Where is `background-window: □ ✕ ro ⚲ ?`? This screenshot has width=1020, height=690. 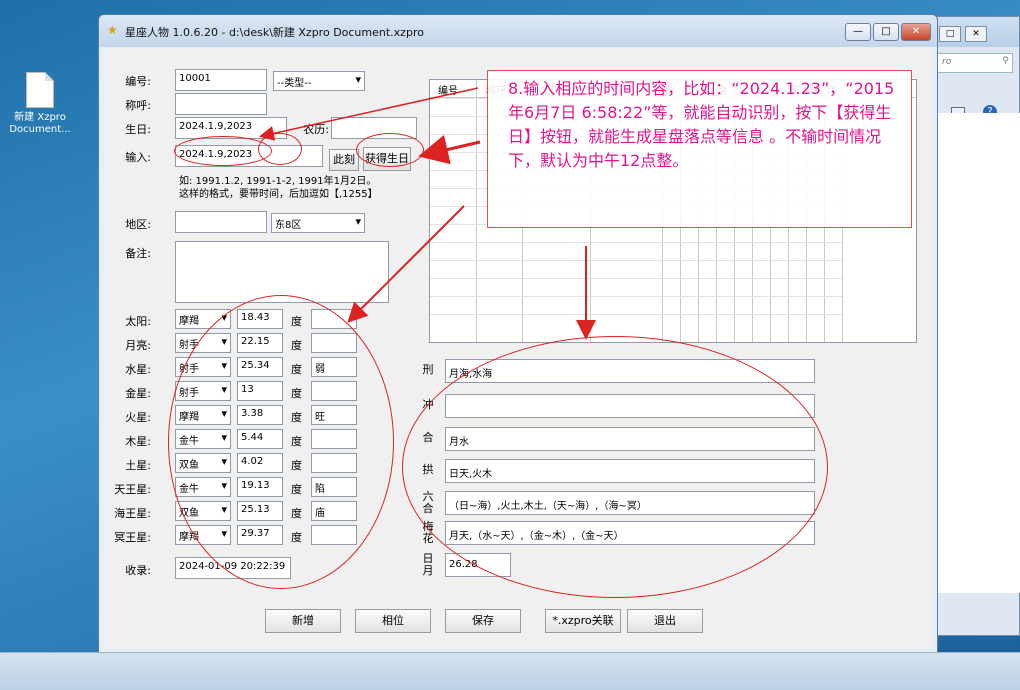
background-window: □ ✕ ro ⚲ ? is located at coordinates (976, 326).